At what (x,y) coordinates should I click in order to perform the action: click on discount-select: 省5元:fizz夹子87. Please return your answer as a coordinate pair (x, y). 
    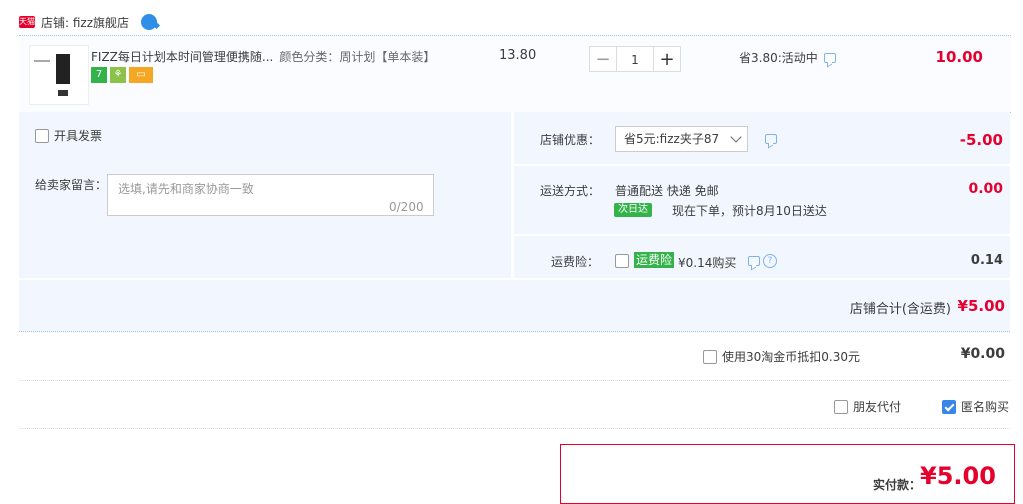
    Looking at the image, I should click on (681, 139).